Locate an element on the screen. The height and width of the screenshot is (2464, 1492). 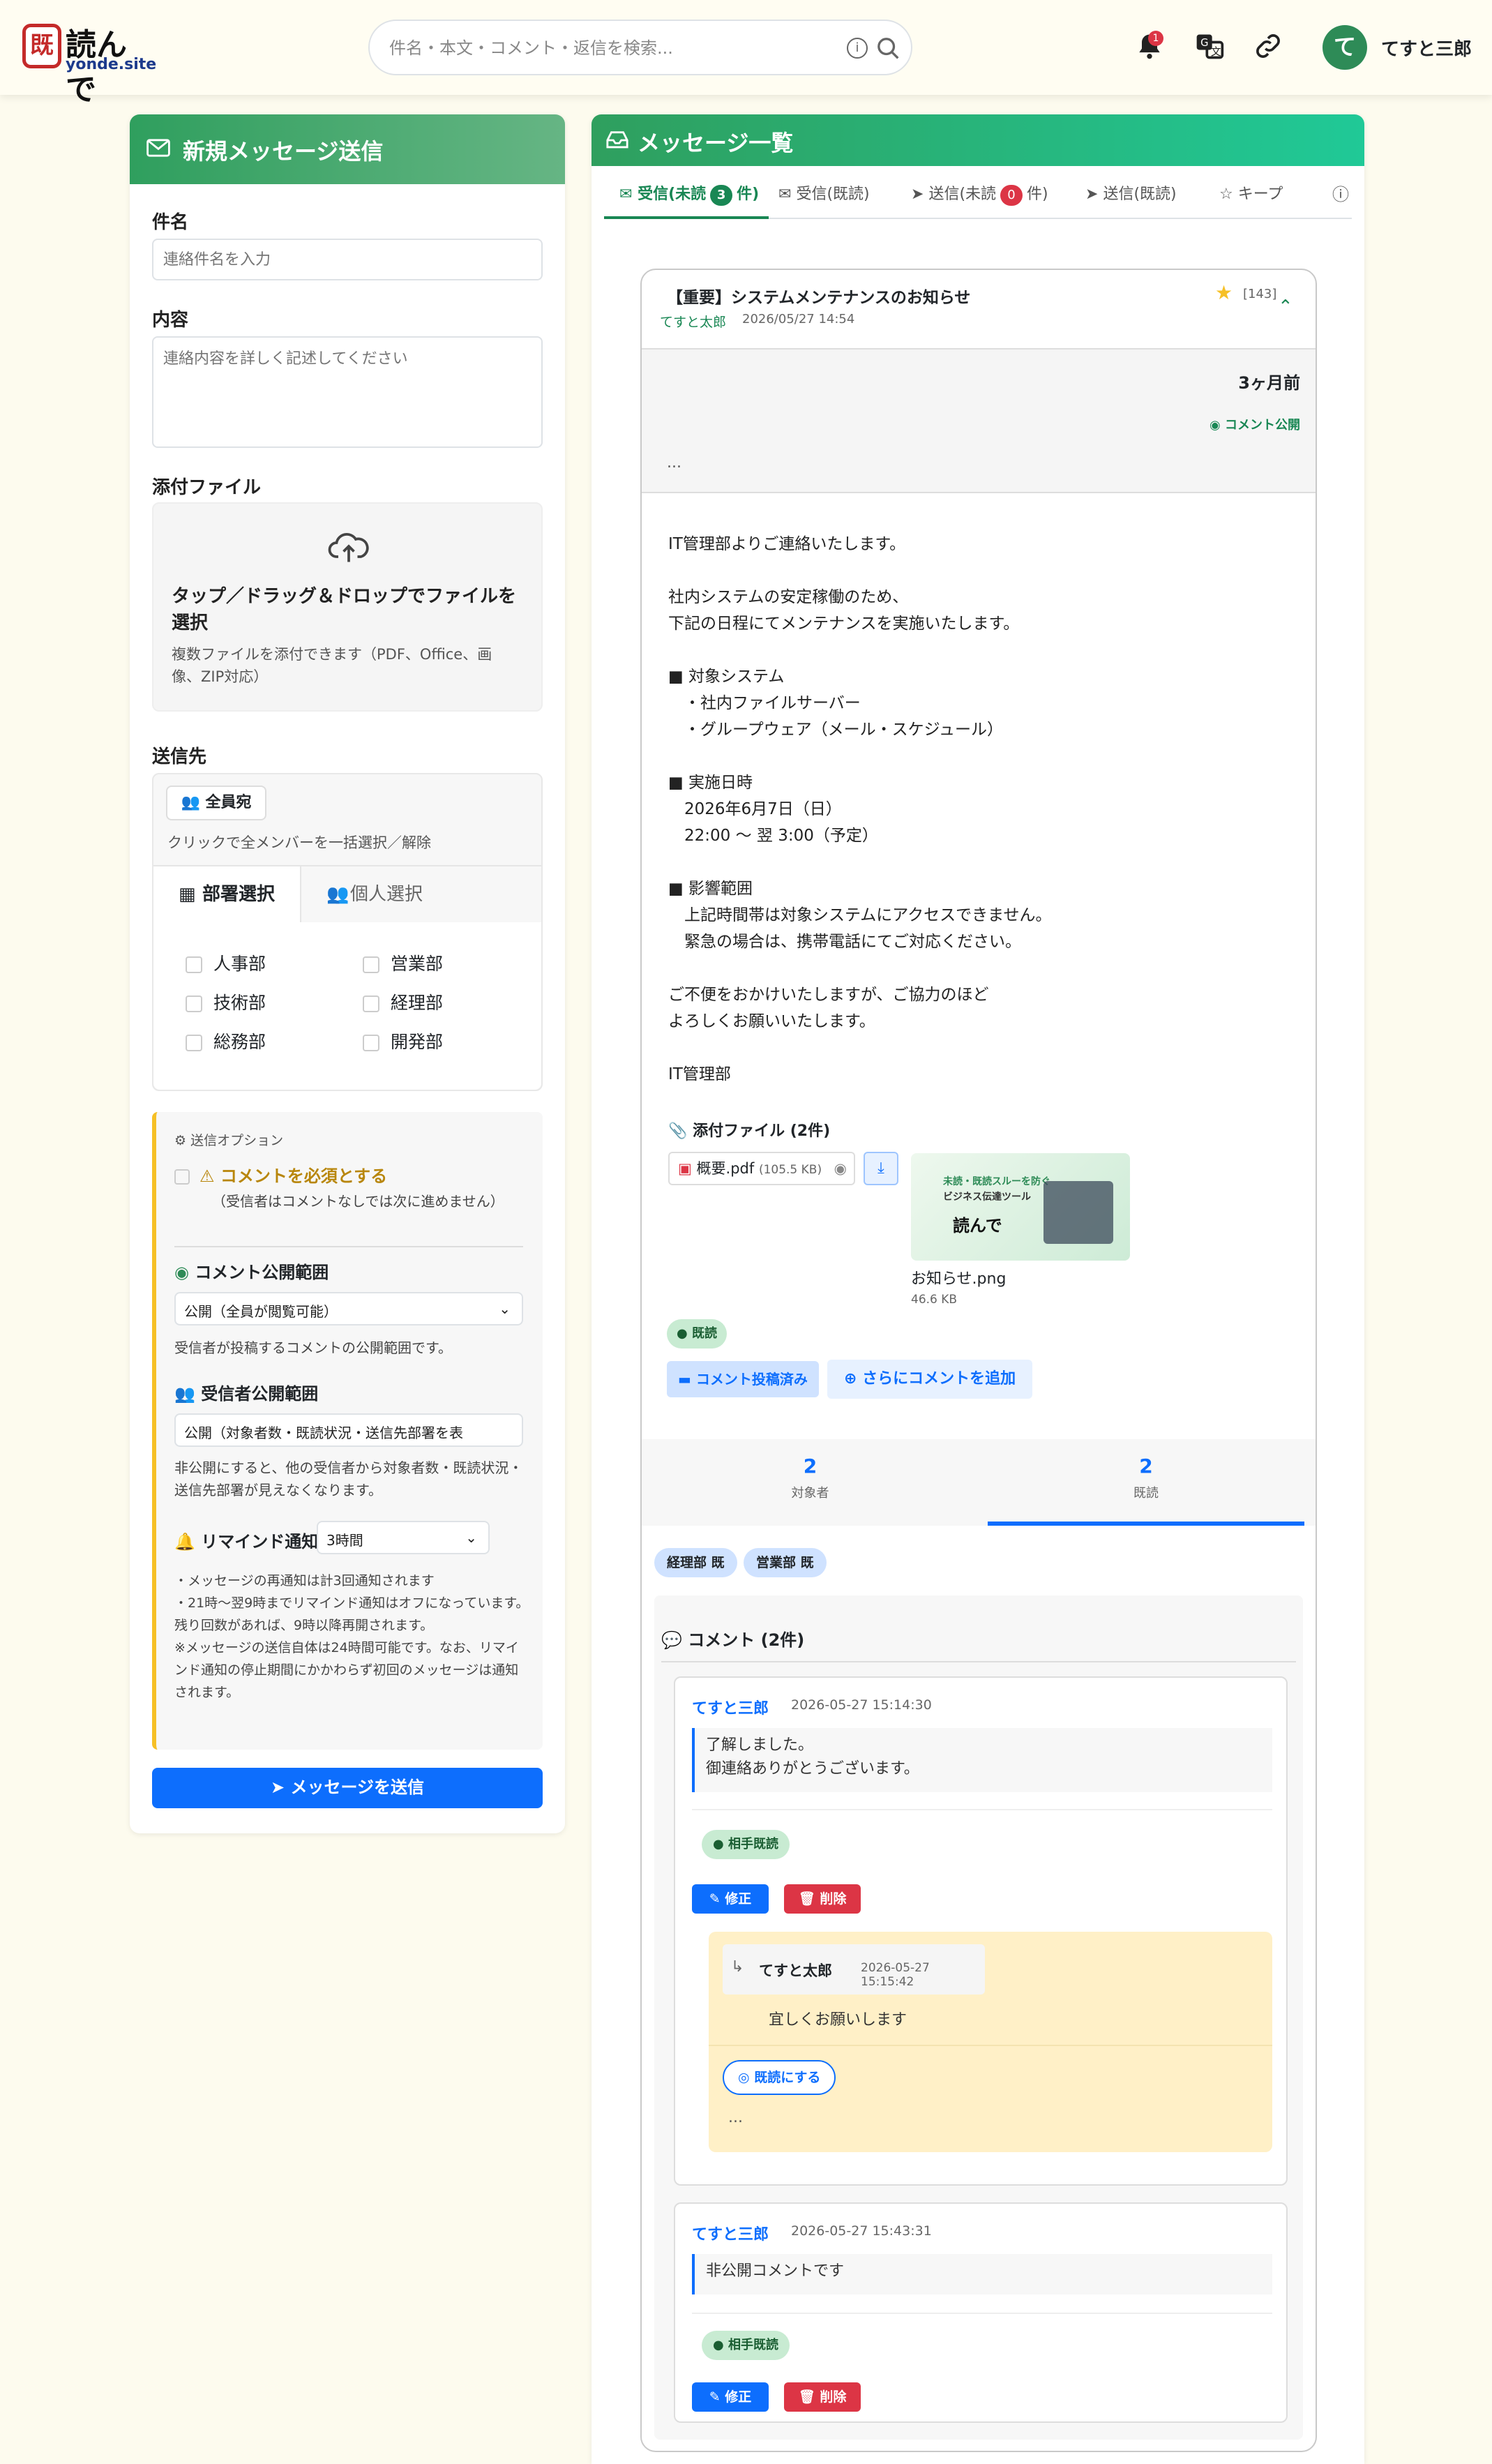
dept-label: 経理部 is located at coordinates (417, 1003).